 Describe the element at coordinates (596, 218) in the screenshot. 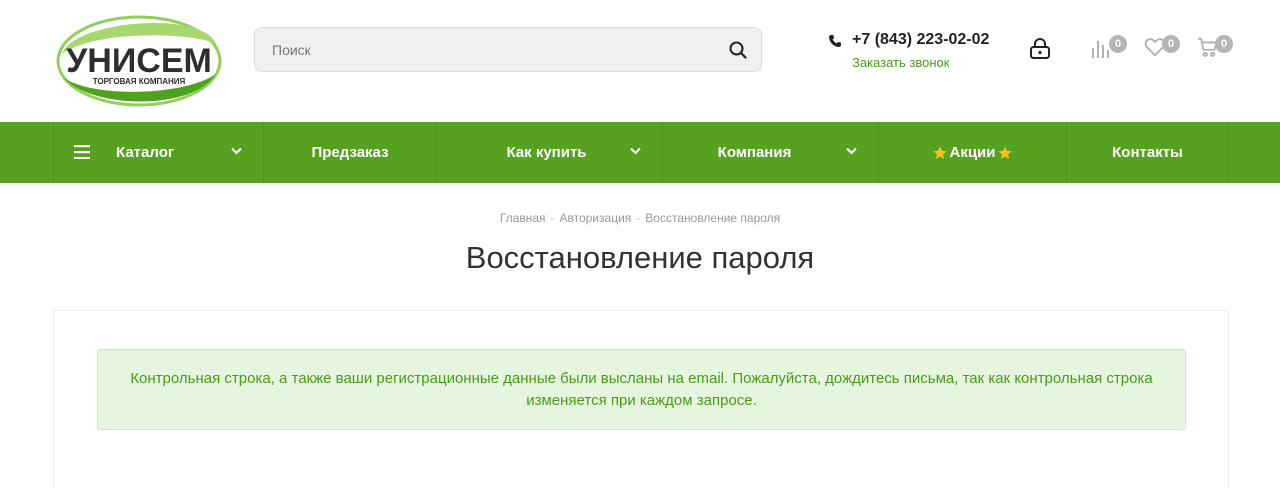

I see `breadcrumb-link-auth: Авторизация` at that location.